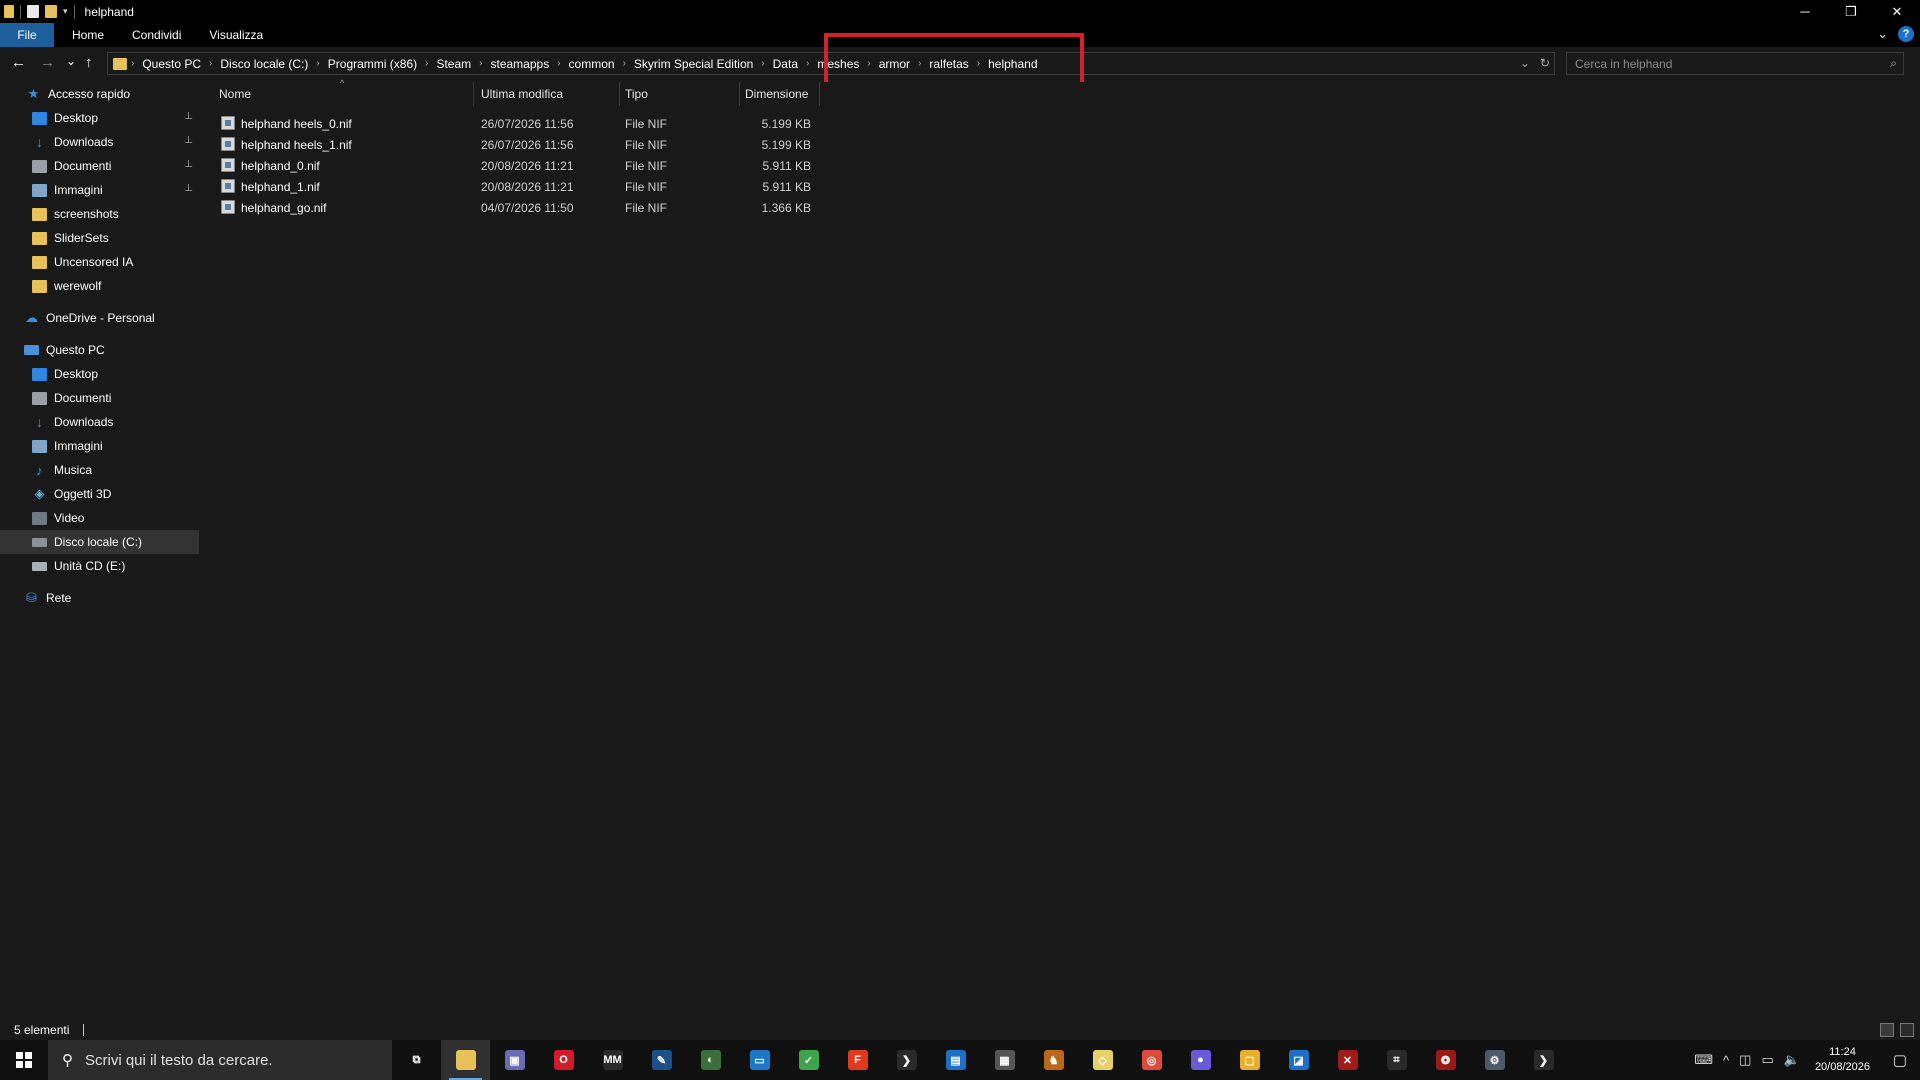  What do you see at coordinates (99, 598) in the screenshot?
I see `sidebar-item-network: ⛁ Rete` at bounding box center [99, 598].